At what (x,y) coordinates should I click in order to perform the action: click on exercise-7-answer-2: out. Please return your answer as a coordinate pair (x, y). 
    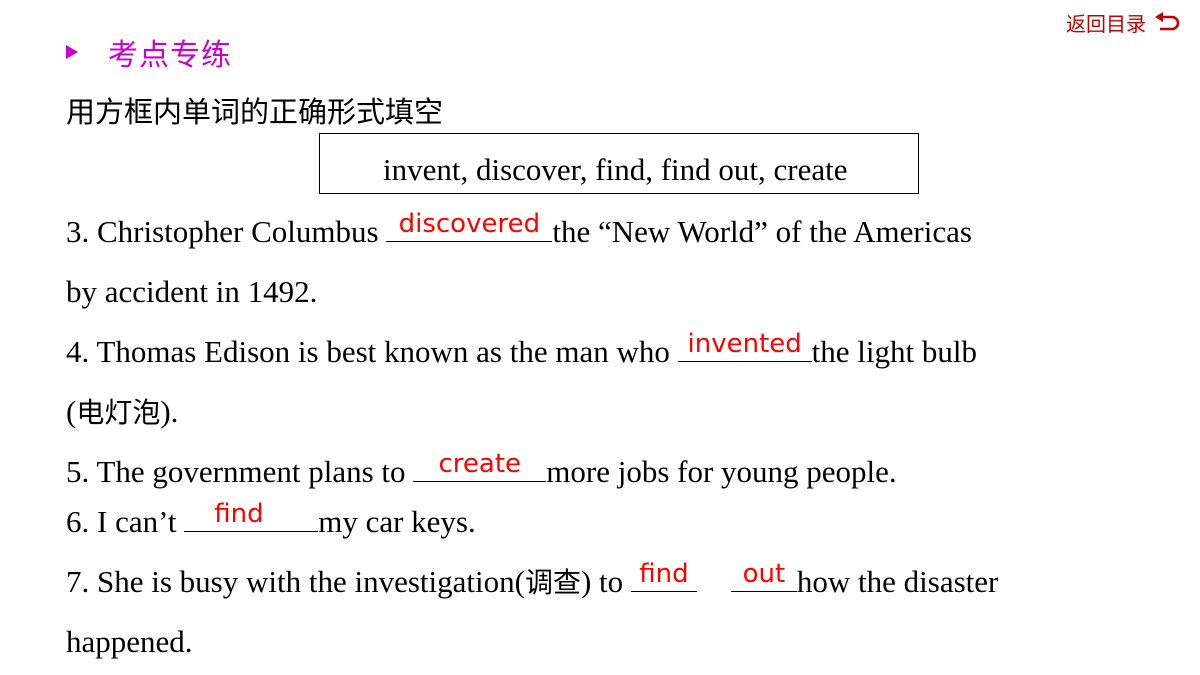
    Looking at the image, I should click on (764, 574).